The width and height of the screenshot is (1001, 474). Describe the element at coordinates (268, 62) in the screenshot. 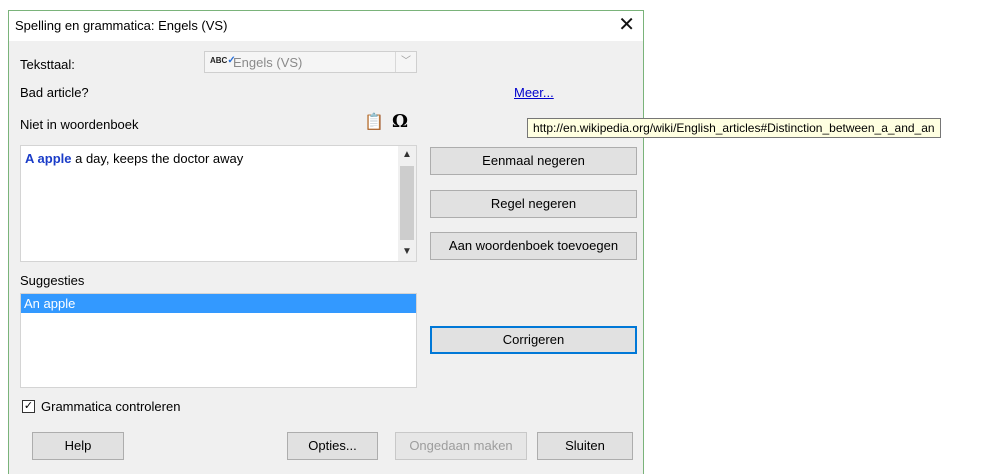

I see `text-language-value: Engels (VS)` at that location.